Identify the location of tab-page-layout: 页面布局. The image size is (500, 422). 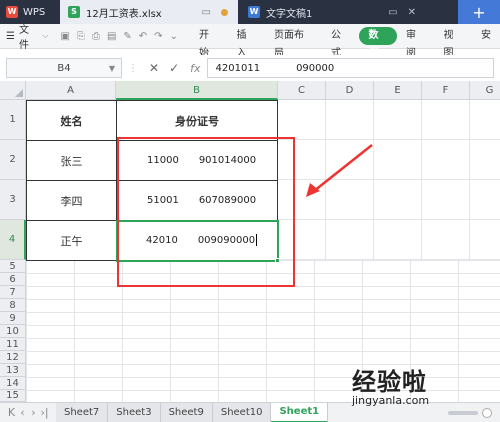
(293, 43).